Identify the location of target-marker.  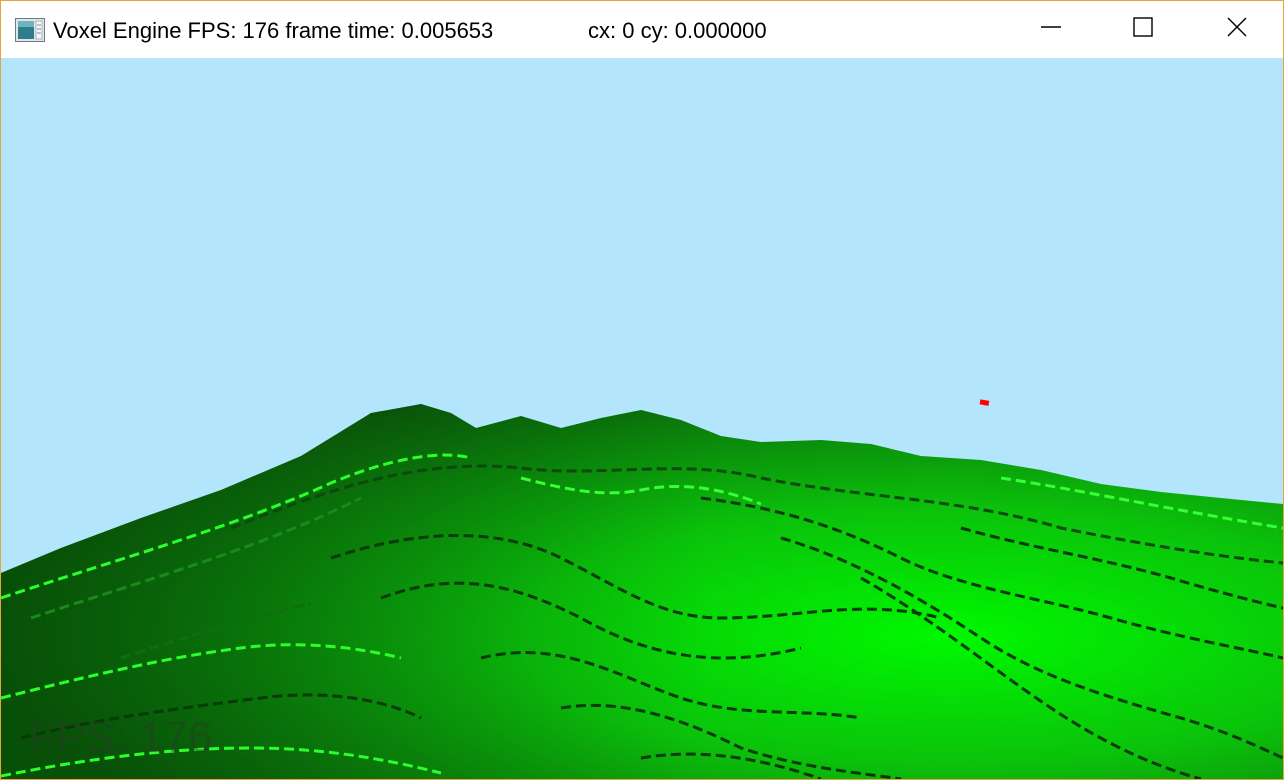
(984, 402).